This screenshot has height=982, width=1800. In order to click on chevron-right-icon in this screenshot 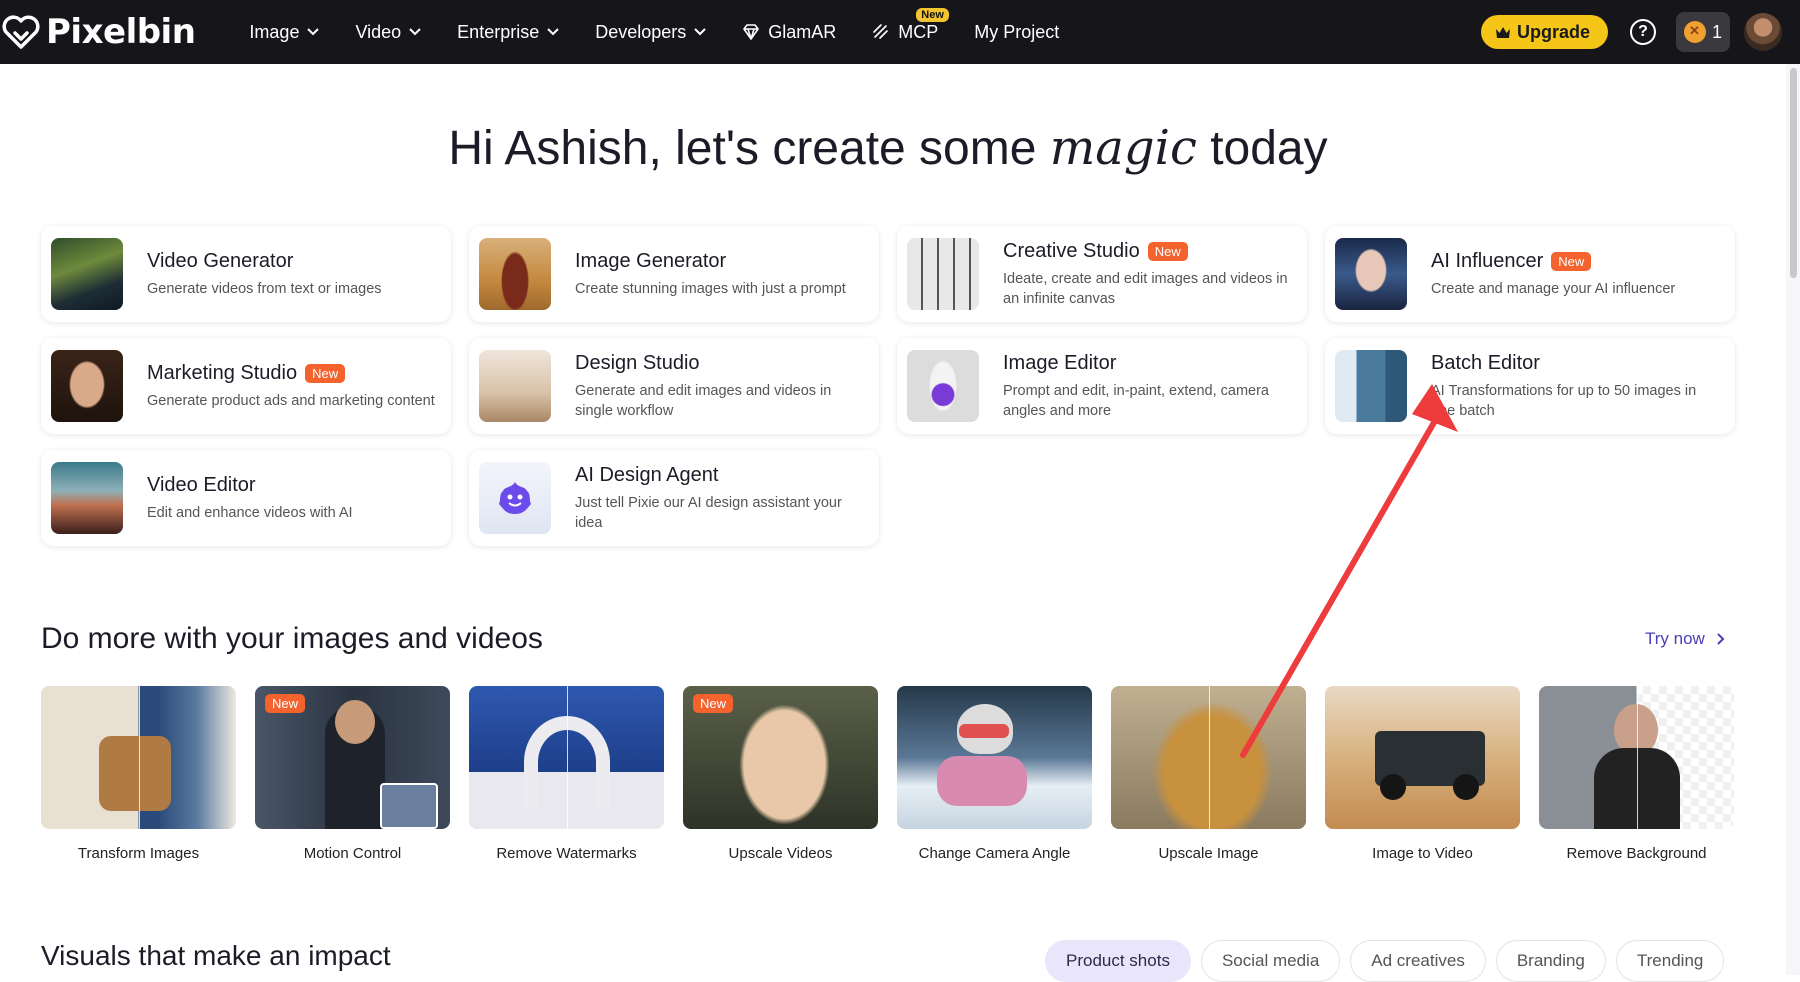, I will do `click(1721, 639)`.